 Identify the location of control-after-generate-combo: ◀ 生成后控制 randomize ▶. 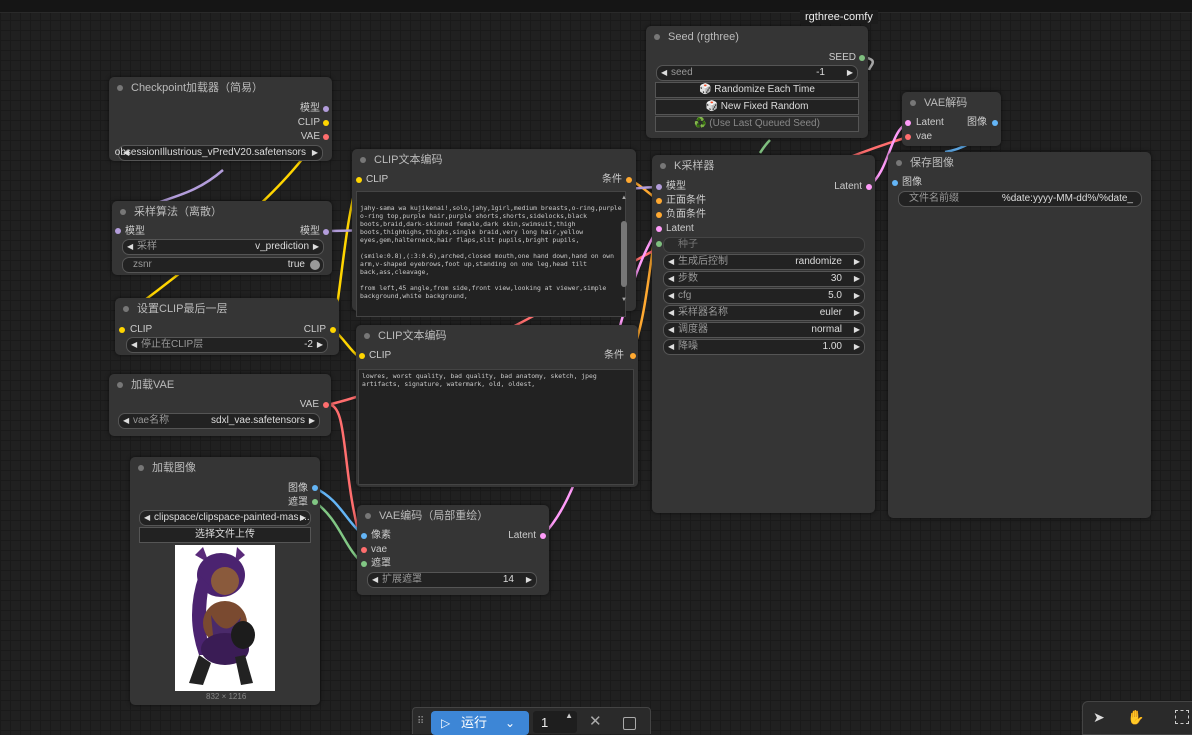
(764, 262).